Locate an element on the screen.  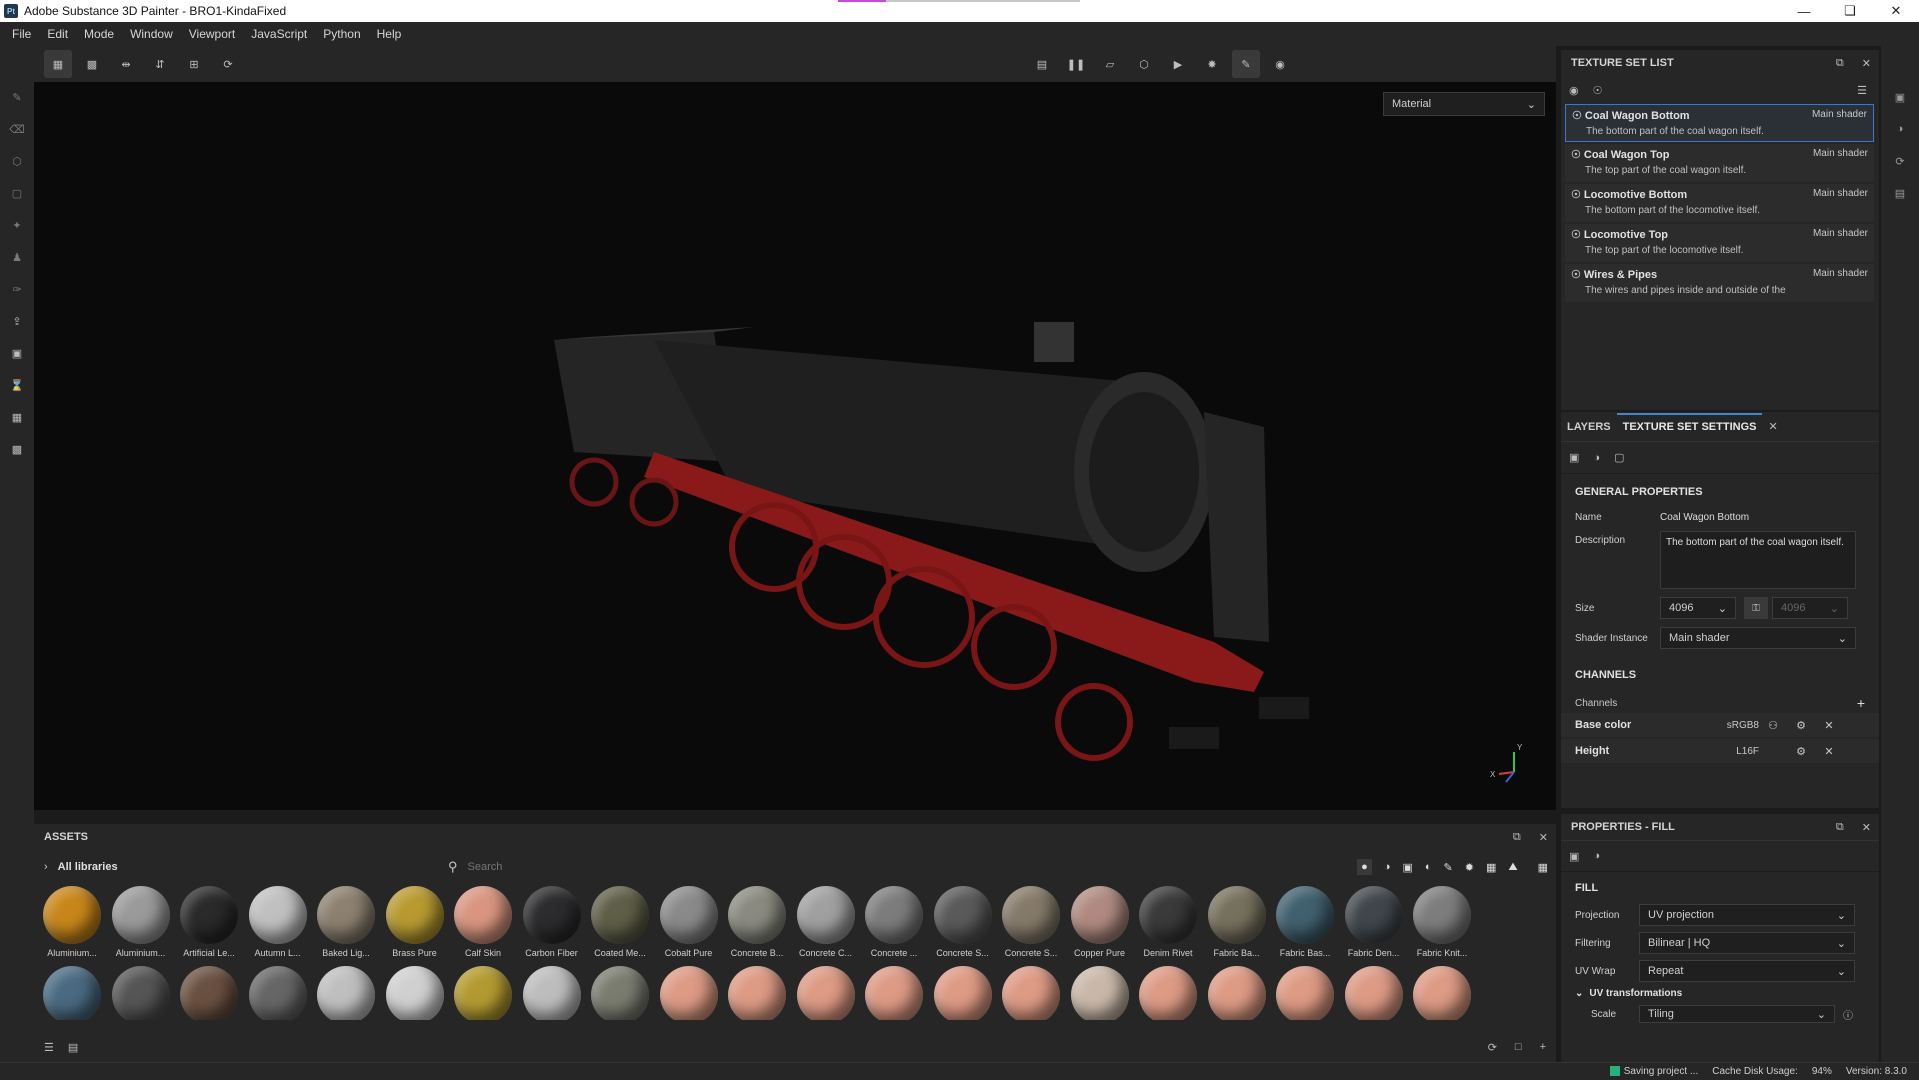
channel-row: Base color sRGB8 ⚇ ⚙ ✕ is located at coordinates (1720, 725).